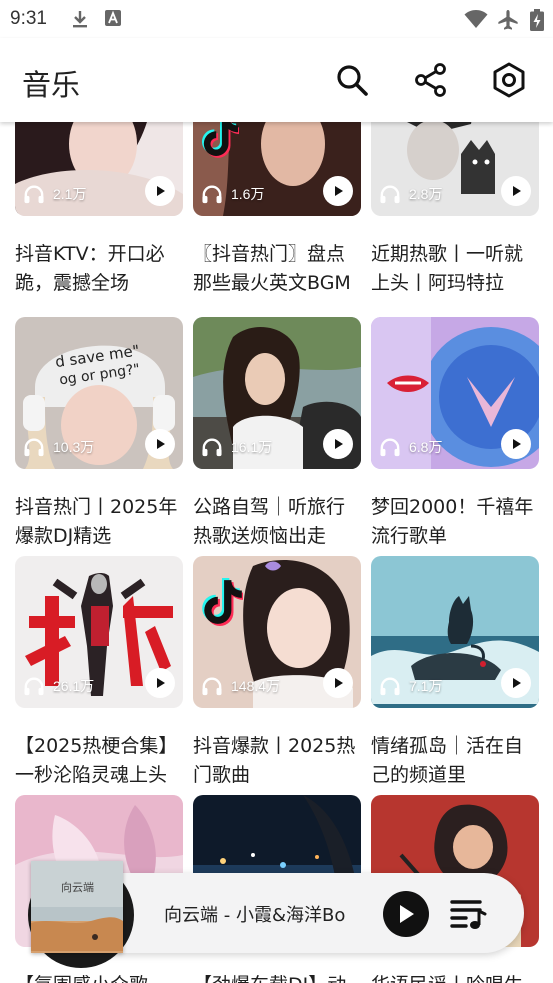 This screenshot has width=553, height=983. What do you see at coordinates (276, 80) in the screenshot?
I see `app-bar: 音乐` at bounding box center [276, 80].